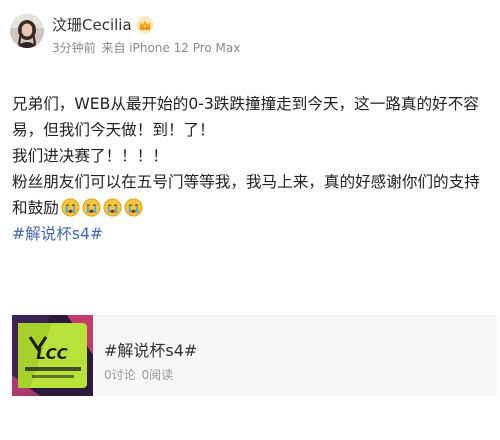 The height and width of the screenshot is (440, 500). I want to click on post-line-2: 我们进决赛了！！！！, so click(90, 156).